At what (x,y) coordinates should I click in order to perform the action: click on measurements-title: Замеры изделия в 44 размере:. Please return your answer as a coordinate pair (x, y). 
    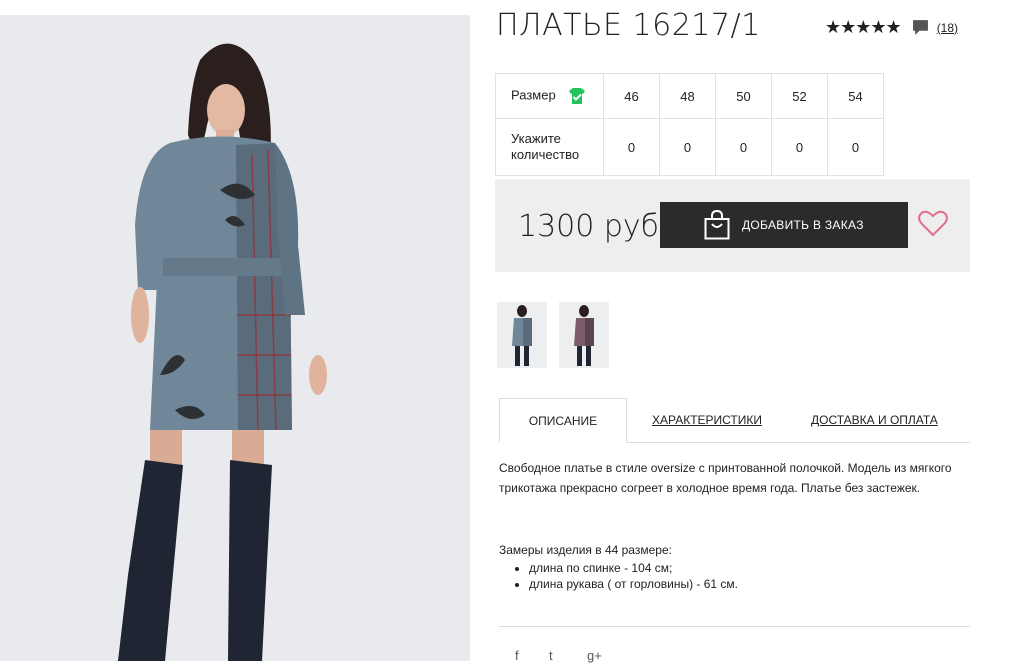
    Looking at the image, I should click on (585, 550).